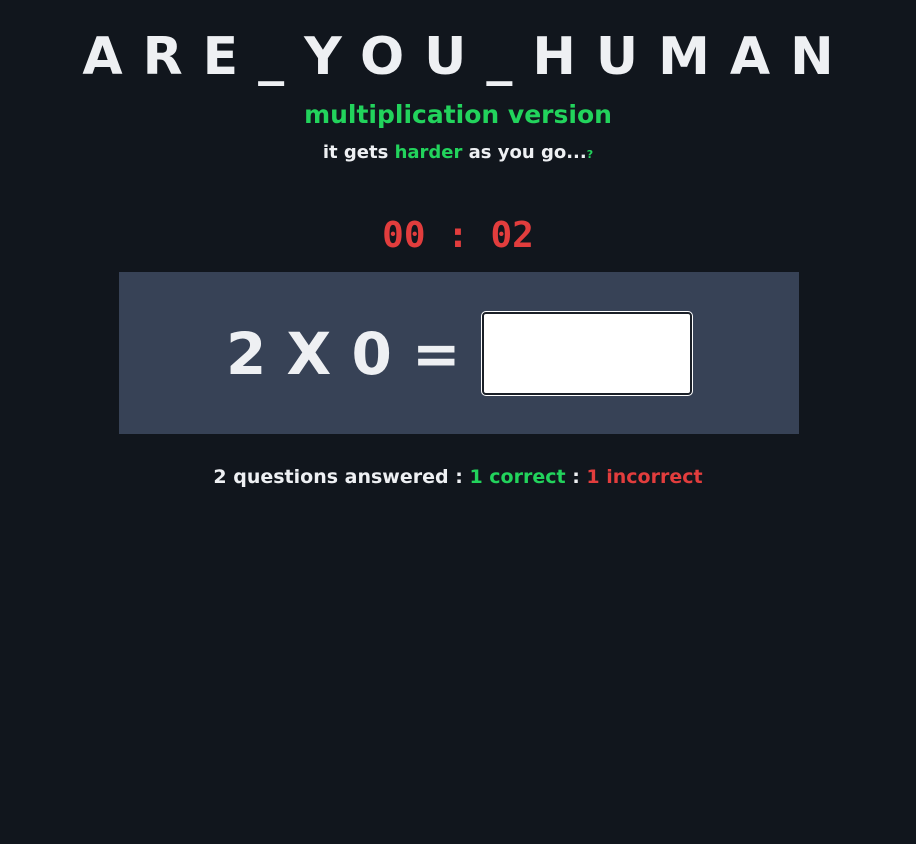 The image size is (916, 844). I want to click on tagline-accent: harder, so click(428, 152).